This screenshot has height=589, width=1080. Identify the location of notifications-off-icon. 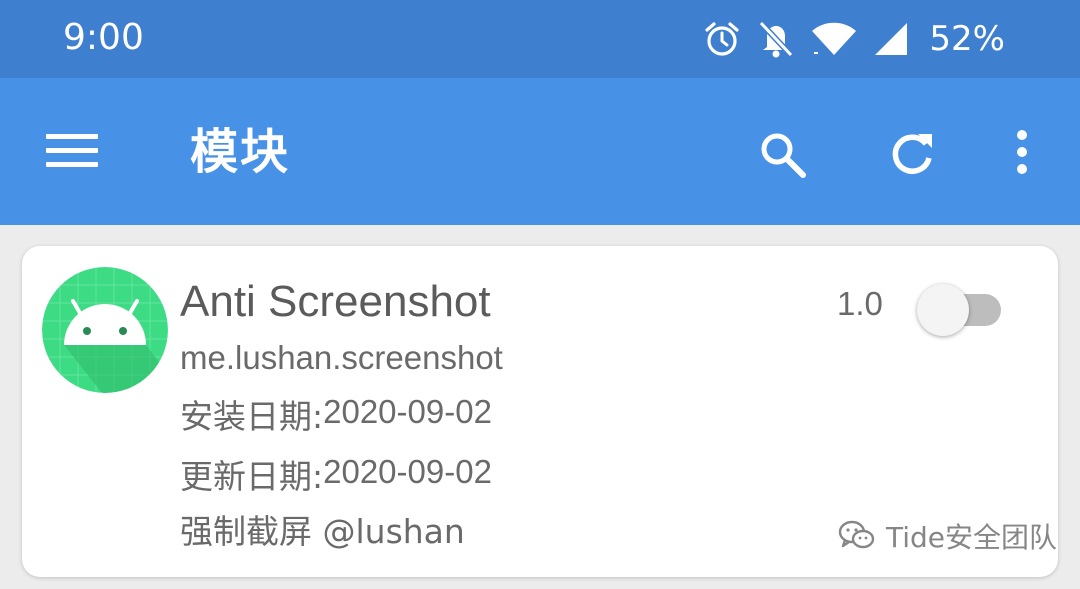
(776, 39).